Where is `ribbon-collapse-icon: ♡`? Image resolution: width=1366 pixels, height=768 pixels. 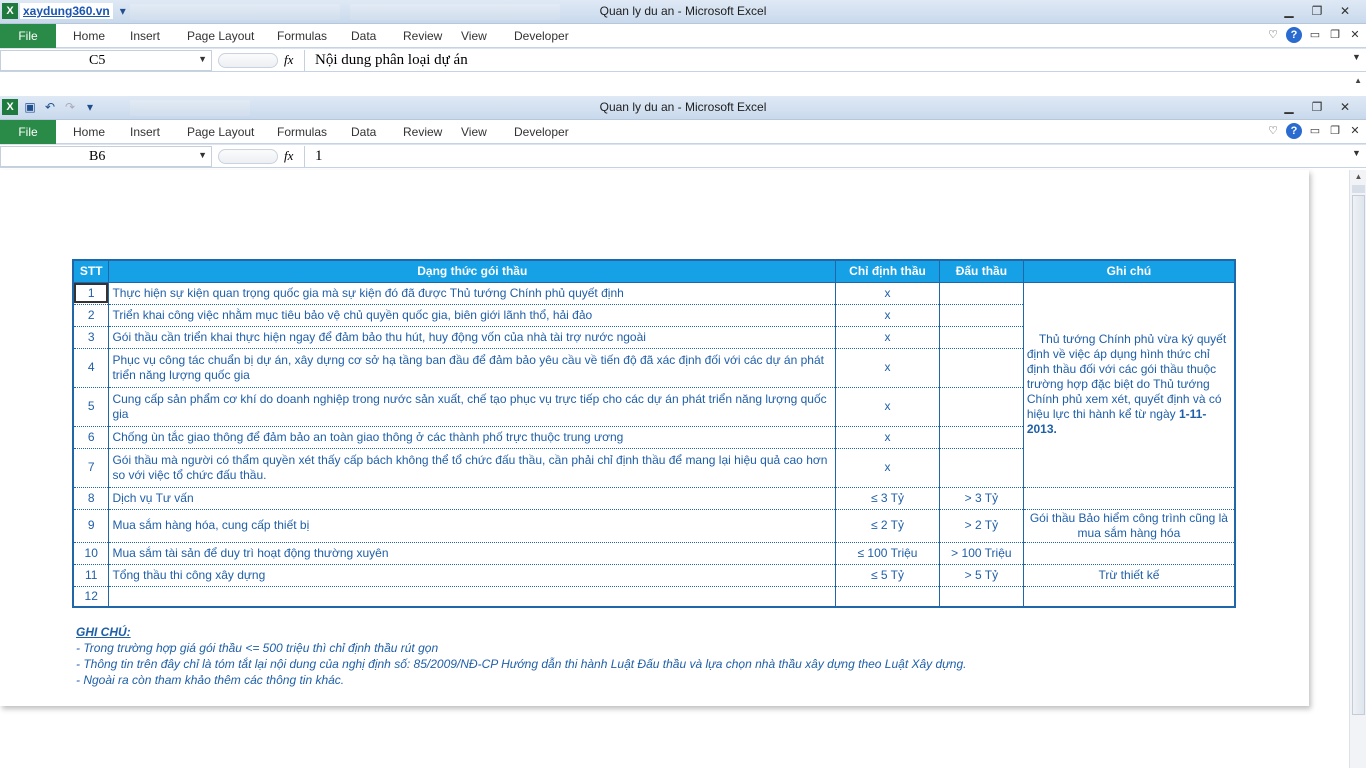 ribbon-collapse-icon: ♡ is located at coordinates (1273, 131).